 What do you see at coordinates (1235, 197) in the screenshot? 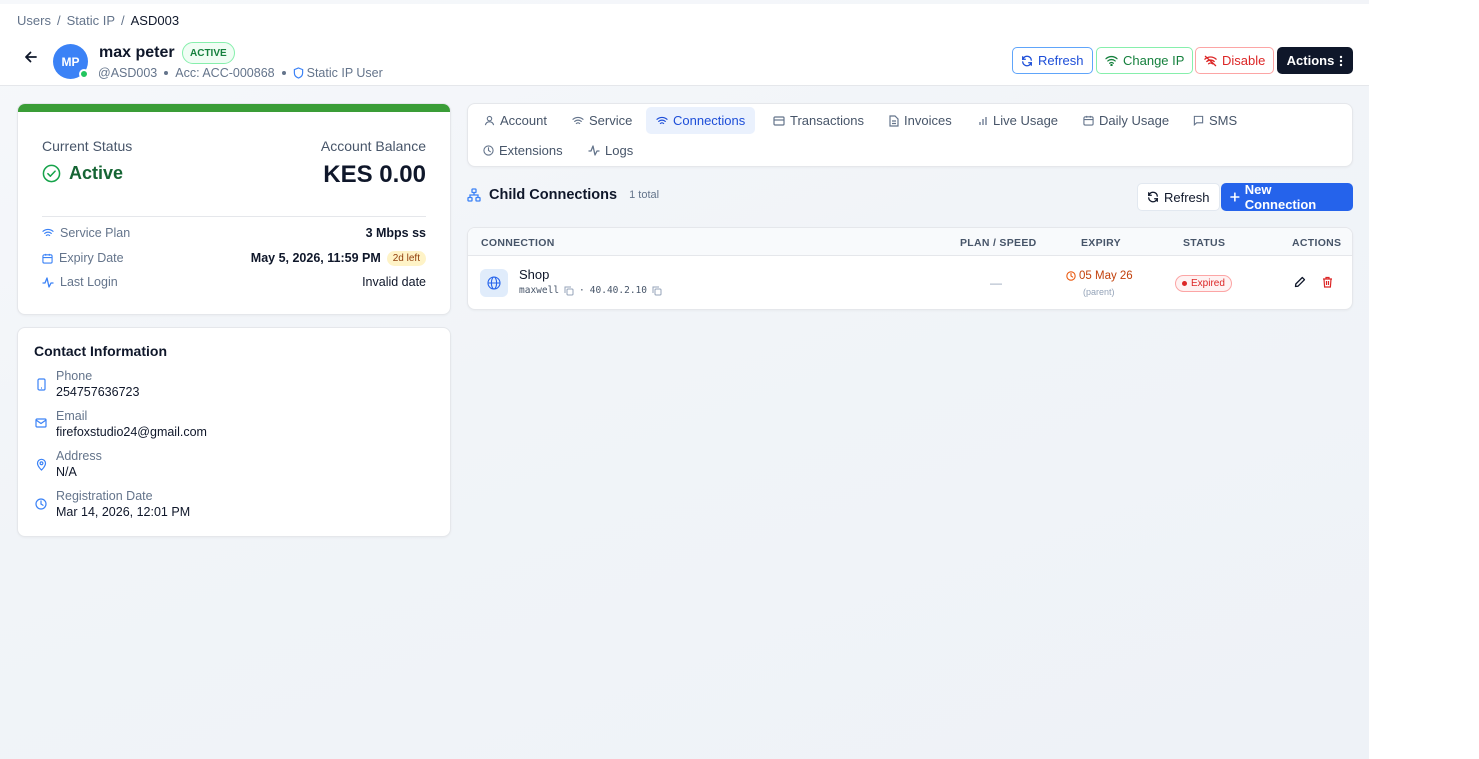
I see `plus-icon` at bounding box center [1235, 197].